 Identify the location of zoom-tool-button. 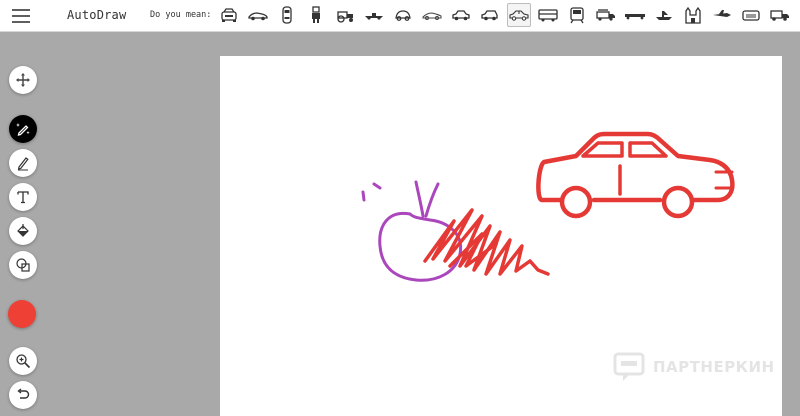
(23, 361).